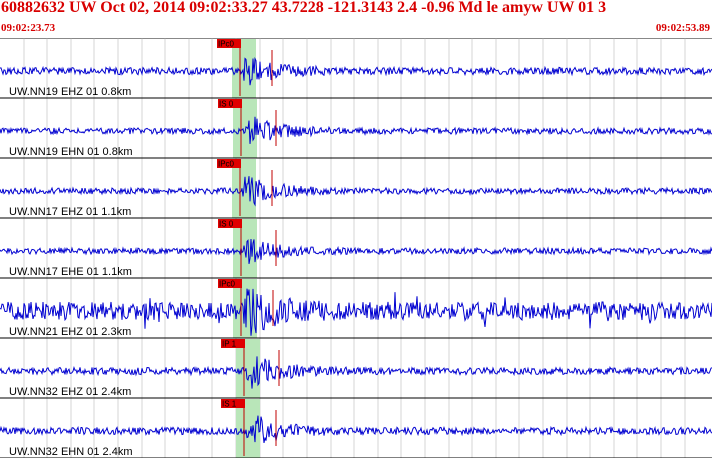 The image size is (712, 458). What do you see at coordinates (70, 212) in the screenshot?
I see `channel-label: UW.NN17 EHZ 01 1.1km` at bounding box center [70, 212].